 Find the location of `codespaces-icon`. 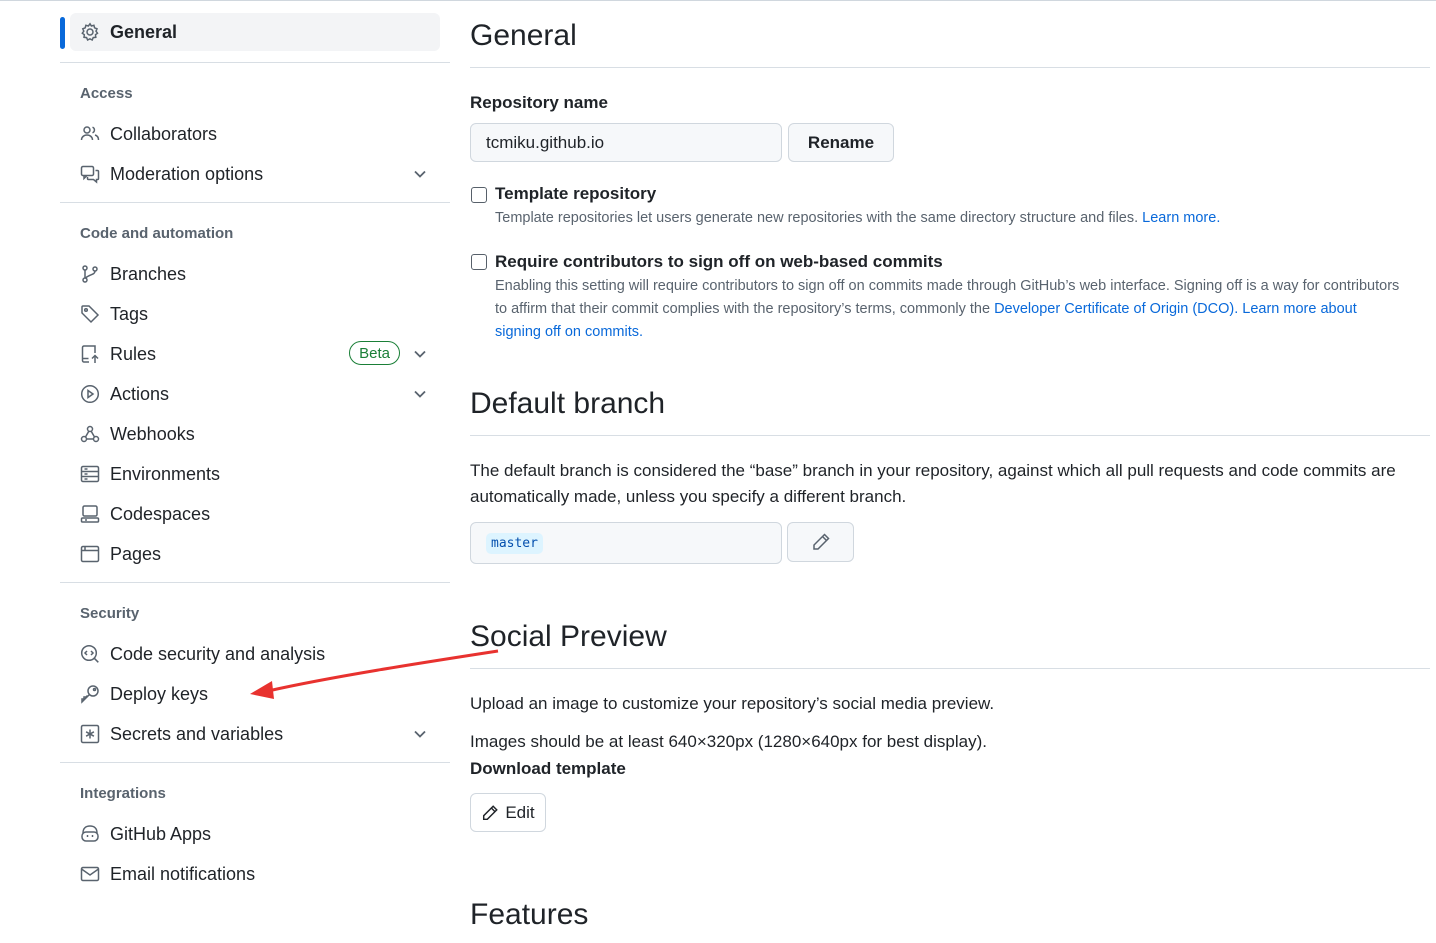

codespaces-icon is located at coordinates (90, 514).